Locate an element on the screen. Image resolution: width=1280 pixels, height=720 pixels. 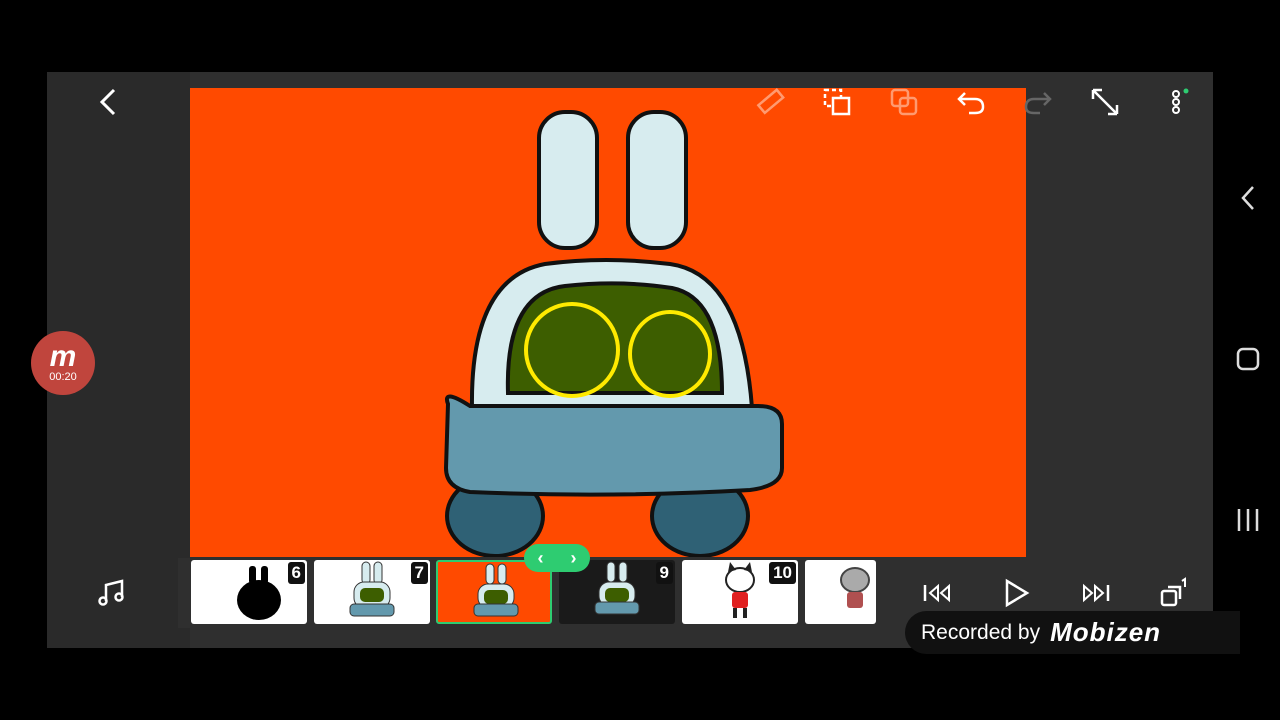
system-home-button is located at coordinates (1248, 359).